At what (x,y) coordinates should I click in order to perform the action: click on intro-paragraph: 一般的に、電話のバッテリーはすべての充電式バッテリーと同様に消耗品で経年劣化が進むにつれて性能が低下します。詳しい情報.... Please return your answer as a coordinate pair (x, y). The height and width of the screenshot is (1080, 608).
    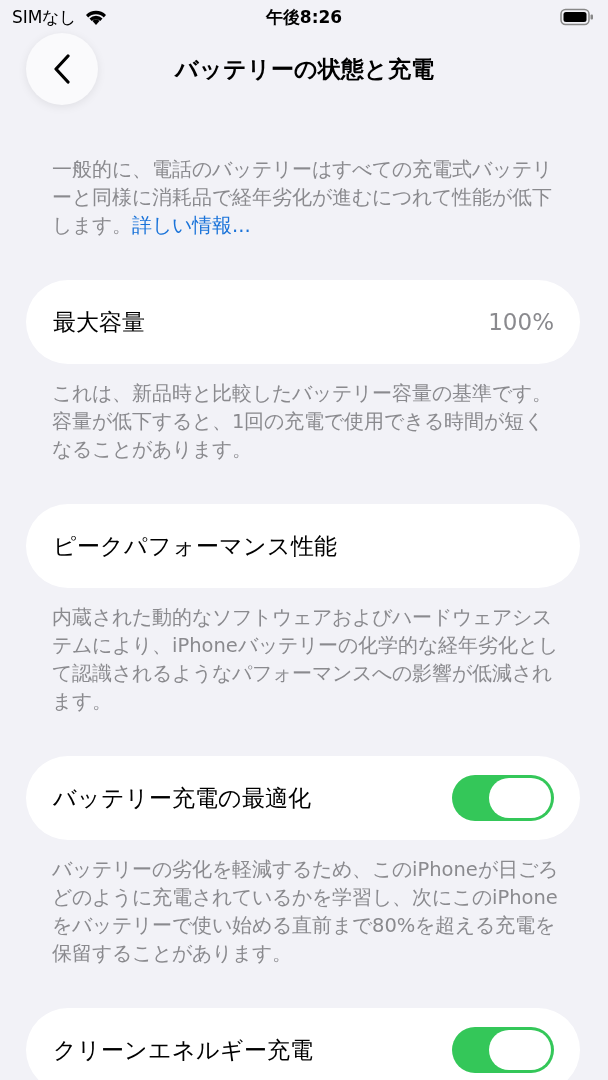
    Looking at the image, I should click on (302, 198).